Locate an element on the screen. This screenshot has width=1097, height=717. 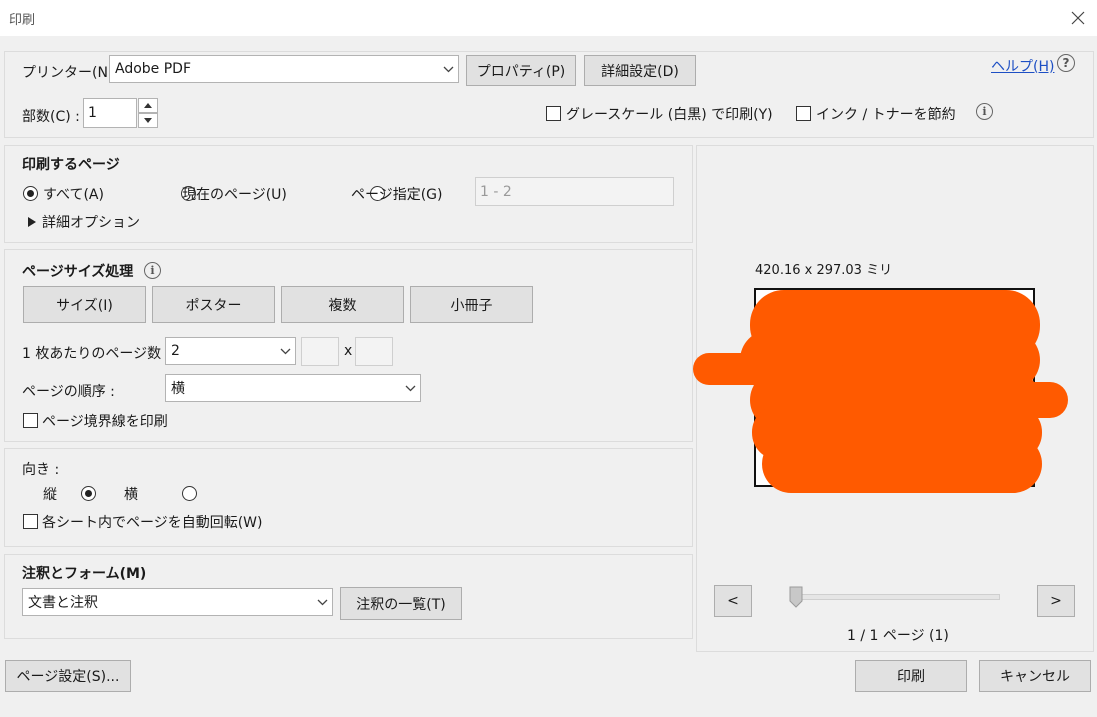
more-options-toggle: 詳細オプション is located at coordinates (84, 222).